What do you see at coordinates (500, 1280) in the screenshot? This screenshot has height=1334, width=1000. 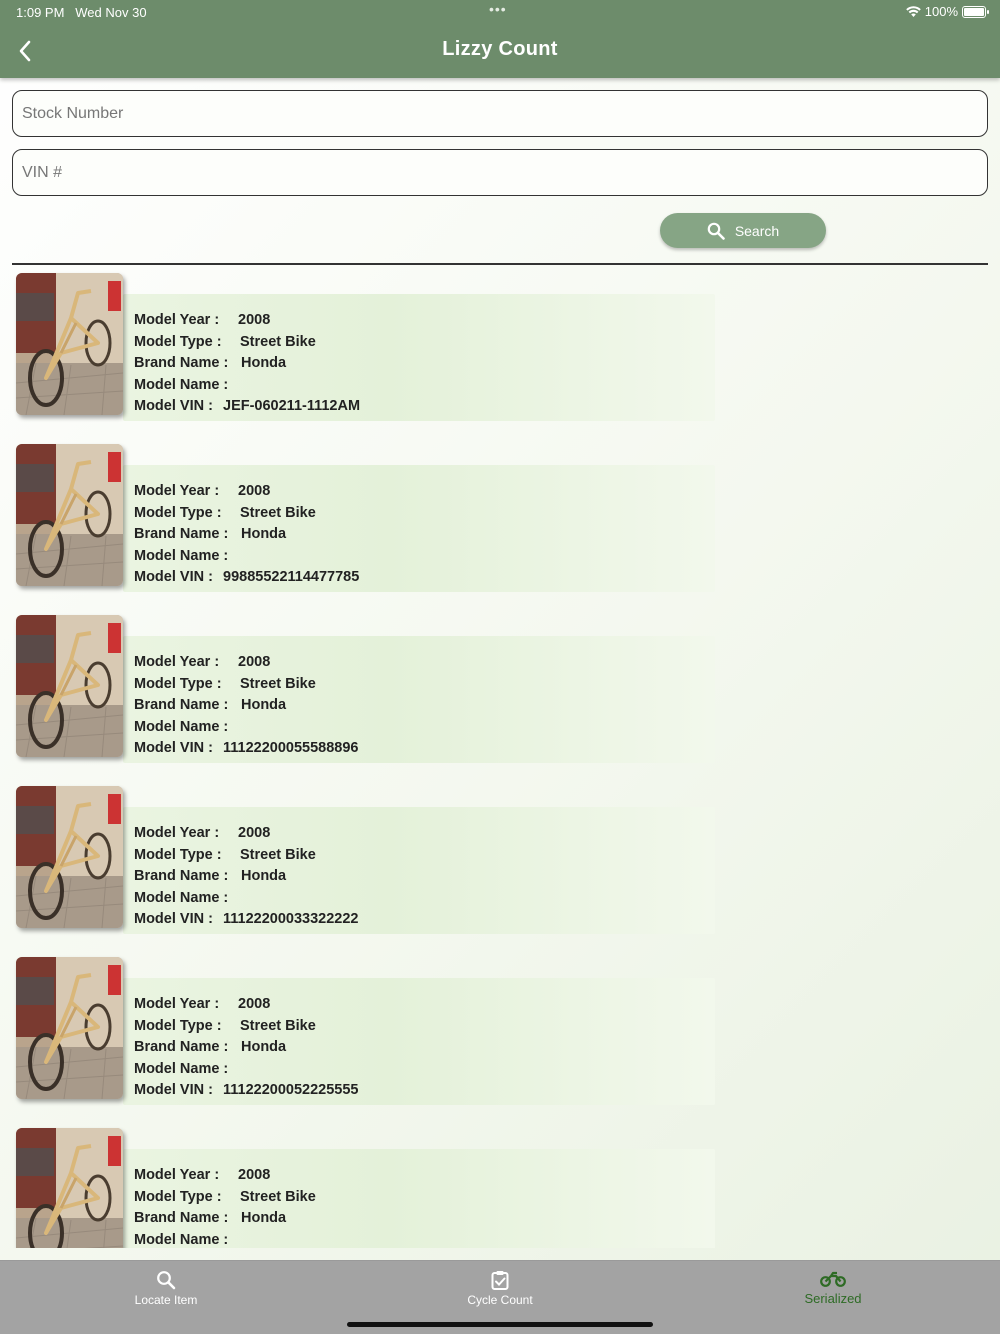 I see `clipboard-check-icon` at bounding box center [500, 1280].